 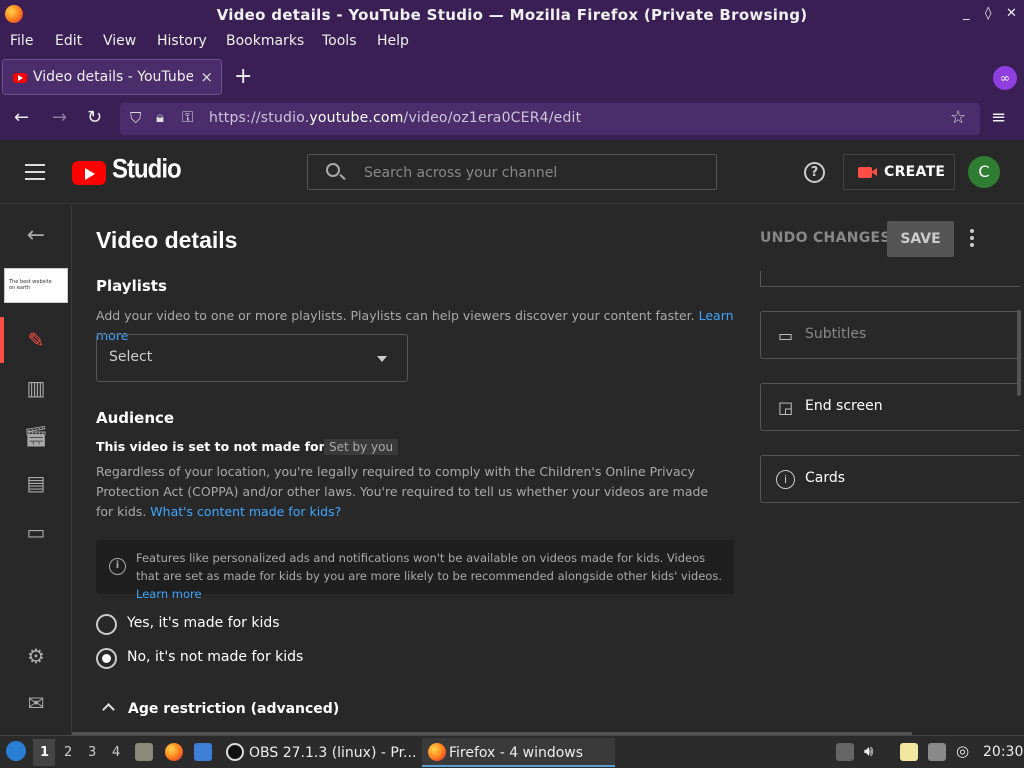 What do you see at coordinates (252, 358) in the screenshot?
I see `playlist-select: Select` at bounding box center [252, 358].